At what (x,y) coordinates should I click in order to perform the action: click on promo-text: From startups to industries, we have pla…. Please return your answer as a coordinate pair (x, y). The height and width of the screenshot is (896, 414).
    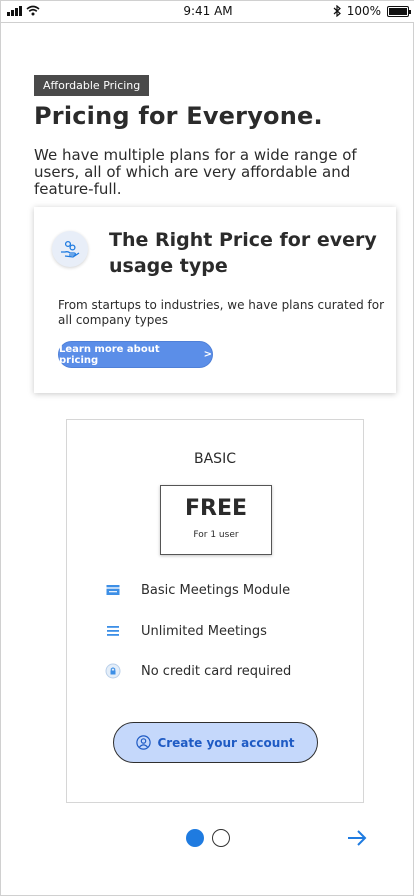
    Looking at the image, I should click on (221, 312).